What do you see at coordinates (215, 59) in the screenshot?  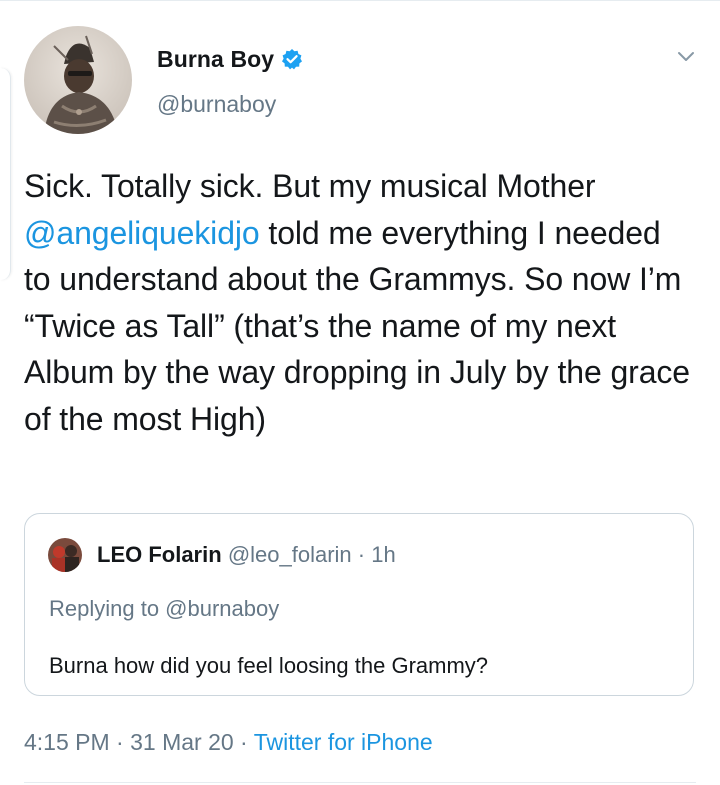 I see `author-display-name: Burna Boy` at bounding box center [215, 59].